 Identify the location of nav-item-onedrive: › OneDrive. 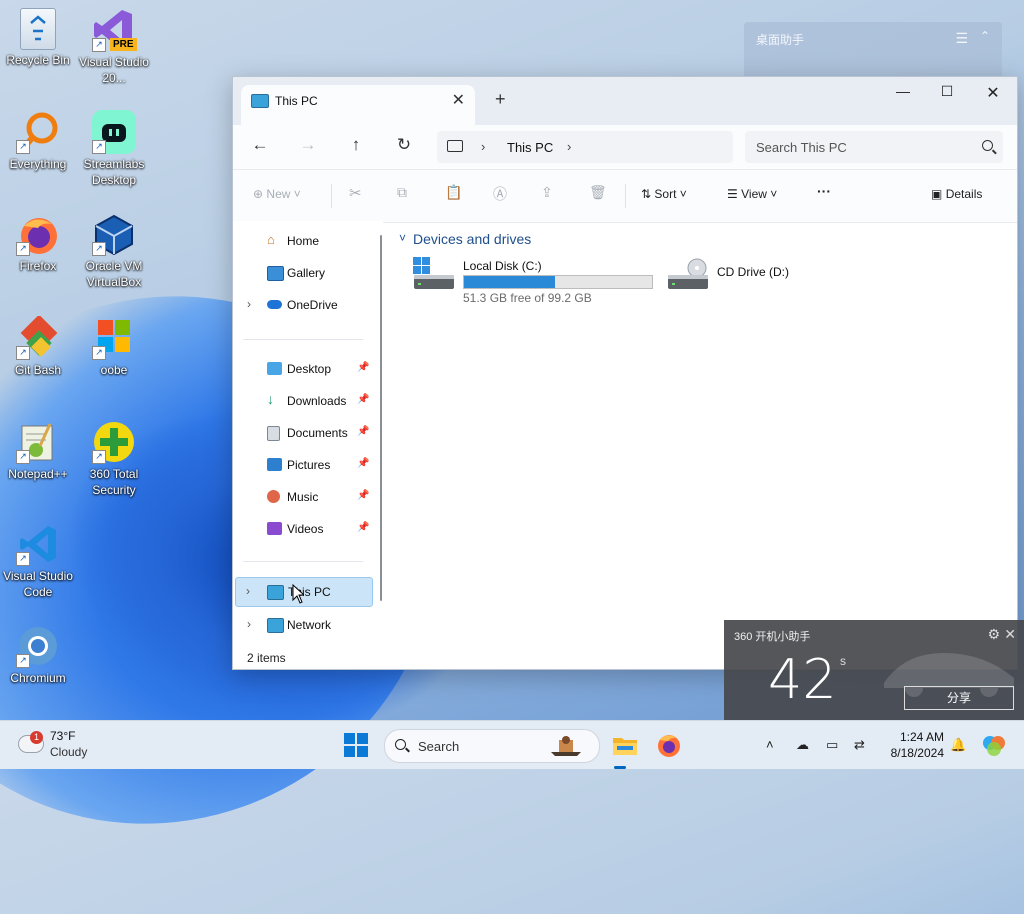
(307, 305).